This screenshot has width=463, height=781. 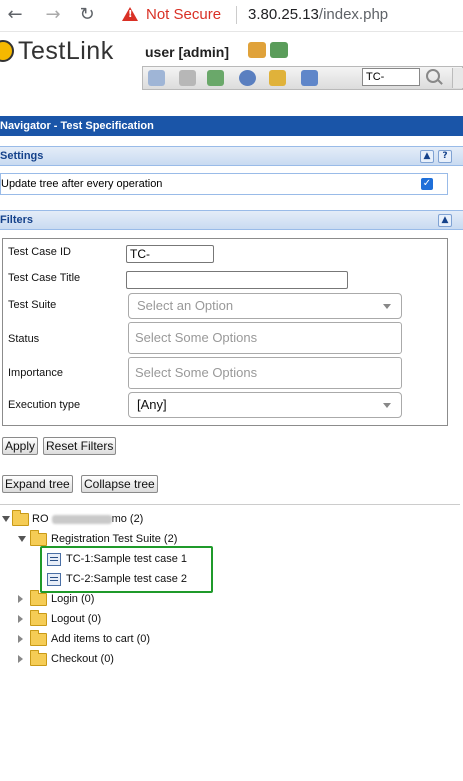 I want to click on testcase-search-input: TC-, so click(x=391, y=77).